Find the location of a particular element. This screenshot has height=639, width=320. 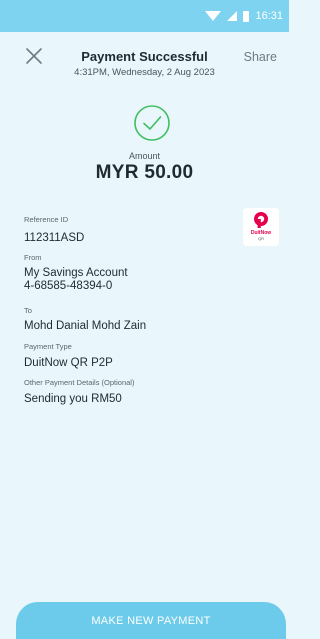

from-value: My Savings Account 4-68585-48394-0 is located at coordinates (124, 280).